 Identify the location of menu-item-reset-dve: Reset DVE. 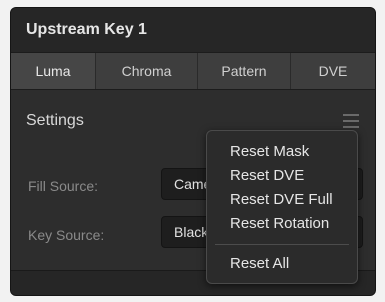
(267, 175).